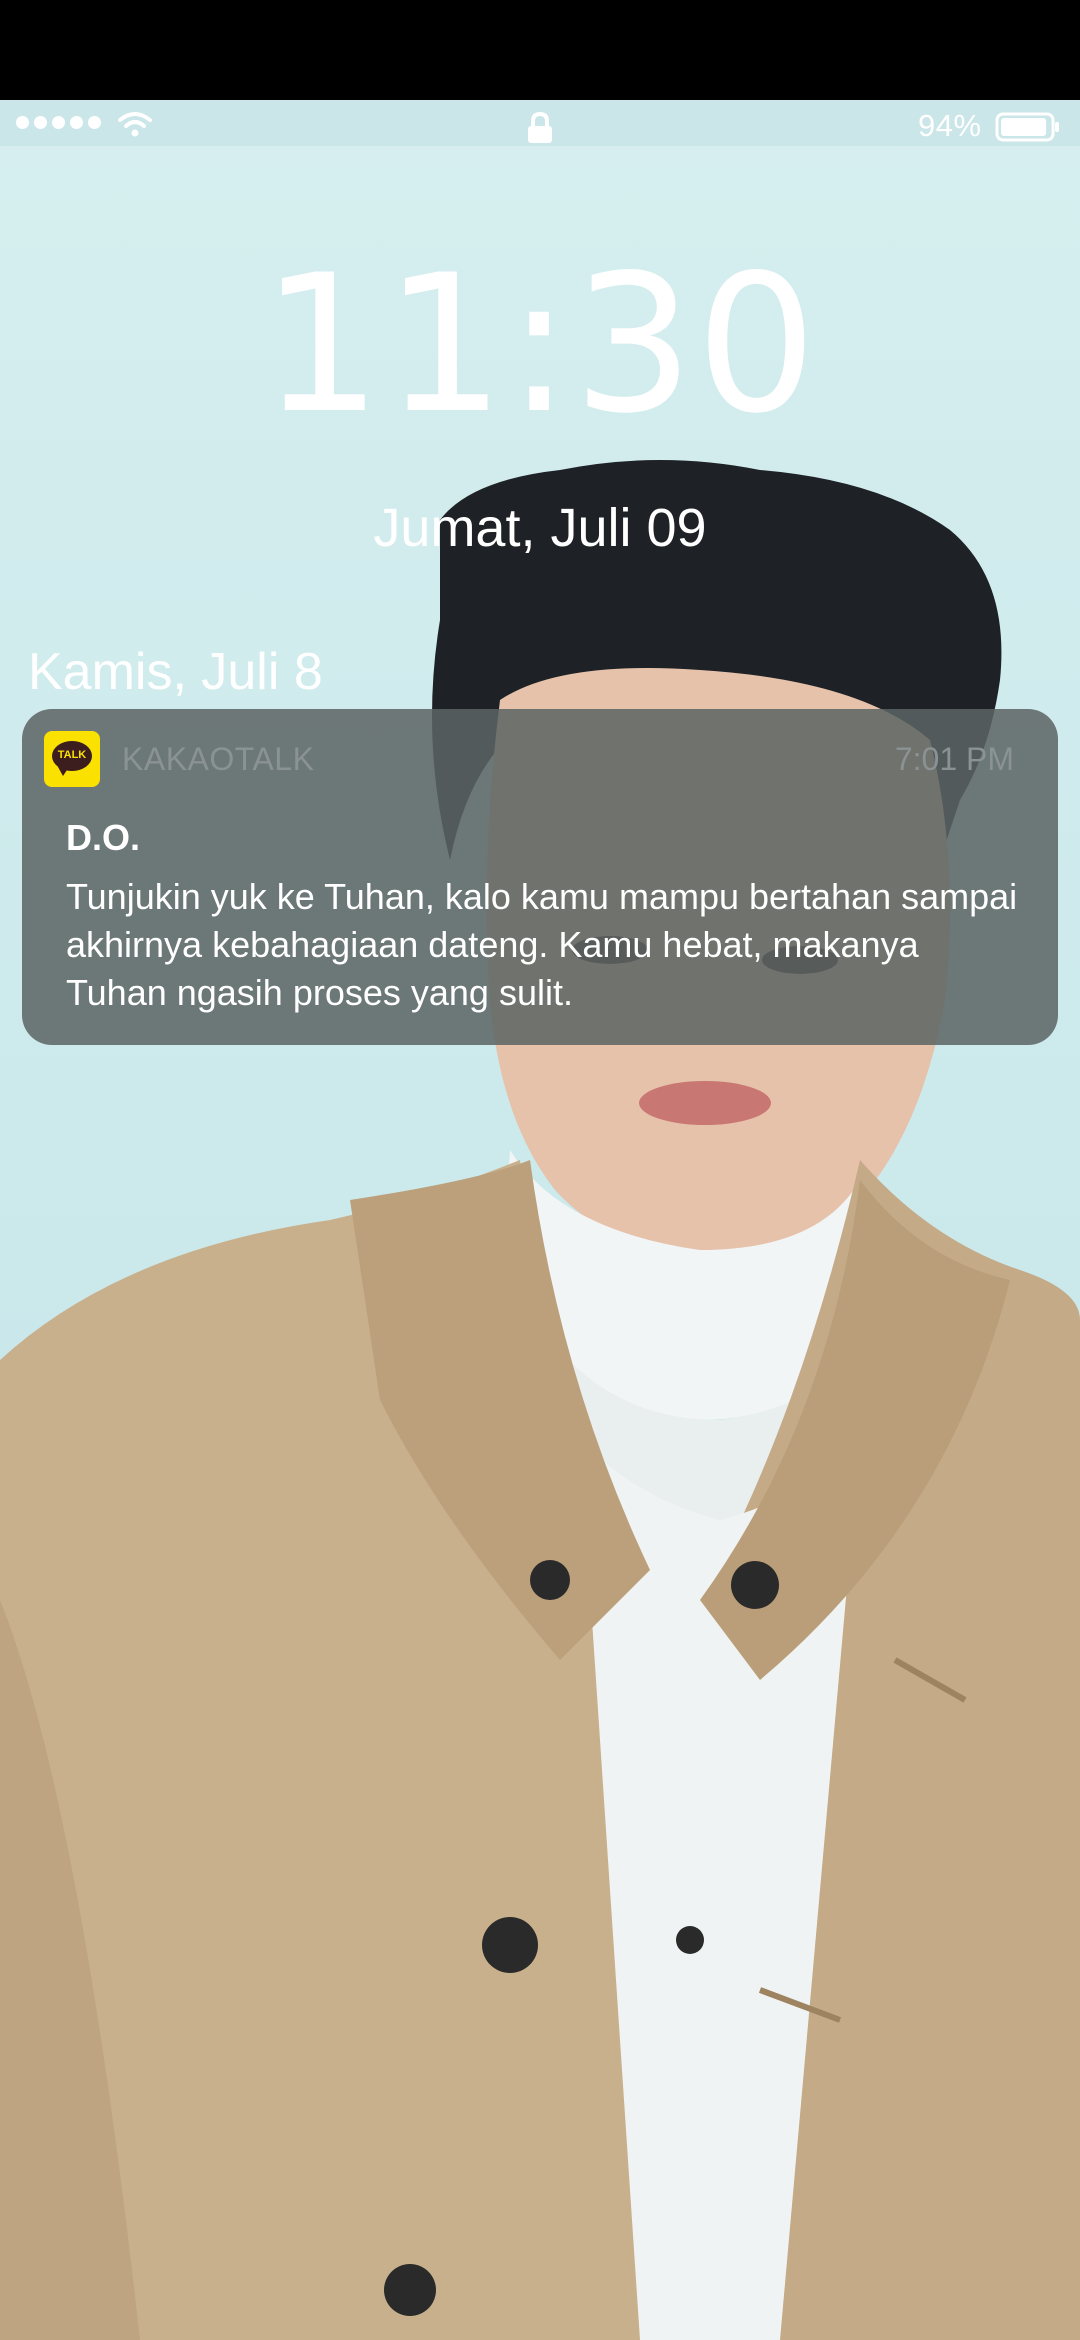 This screenshot has height=2340, width=1080. Describe the element at coordinates (540, 528) in the screenshot. I see `lock-screen-date: Jumat, Juli 09` at that location.